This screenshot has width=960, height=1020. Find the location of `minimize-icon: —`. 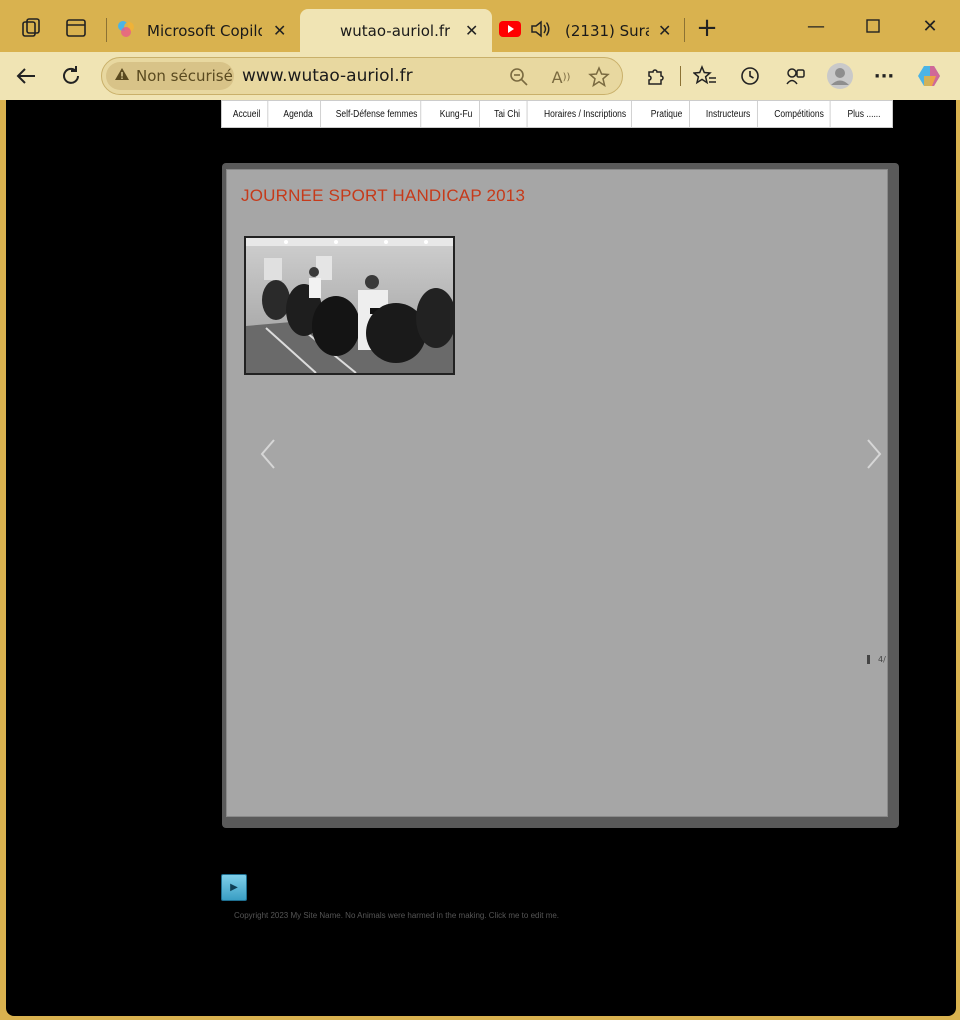

minimize-icon: — is located at coordinates (816, 26).